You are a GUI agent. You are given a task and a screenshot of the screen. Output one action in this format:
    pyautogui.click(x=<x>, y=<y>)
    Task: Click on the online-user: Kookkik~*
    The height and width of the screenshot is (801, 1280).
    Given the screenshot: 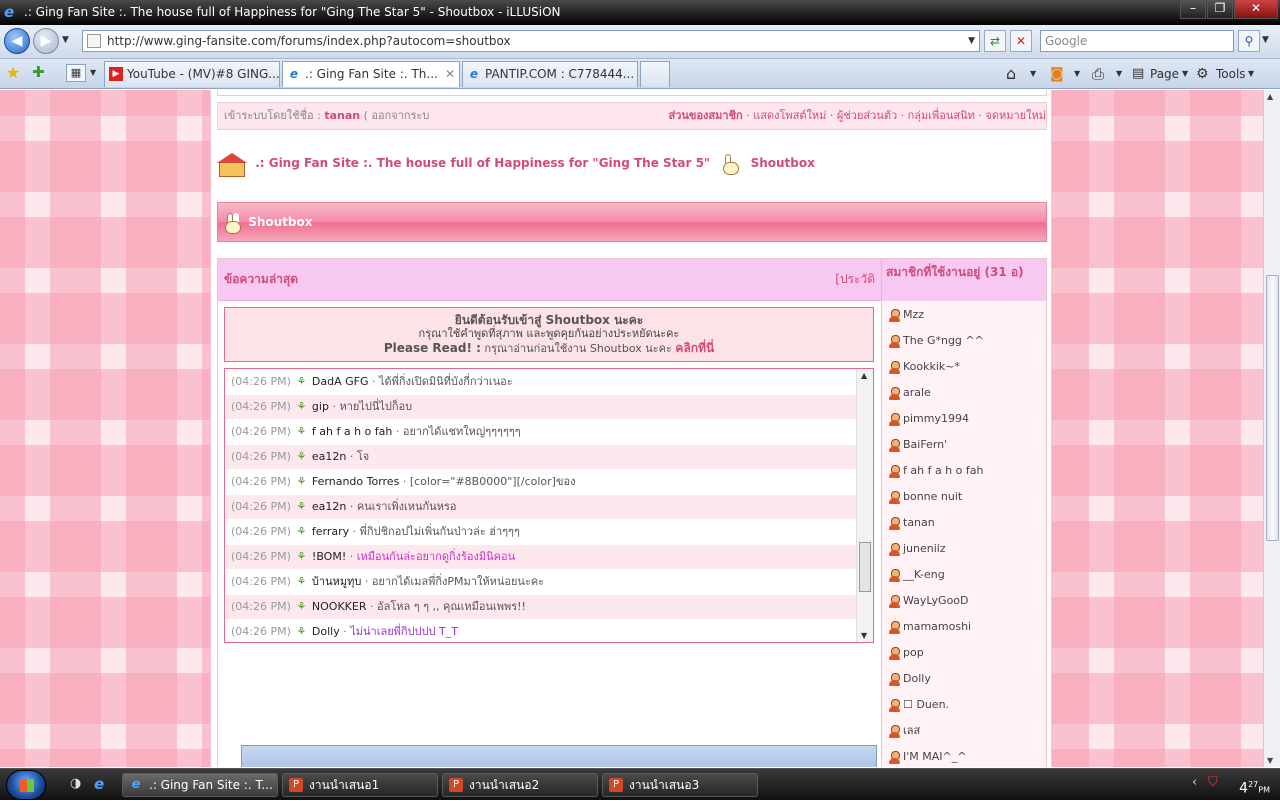 What is the action you would take?
    pyautogui.click(x=924, y=367)
    